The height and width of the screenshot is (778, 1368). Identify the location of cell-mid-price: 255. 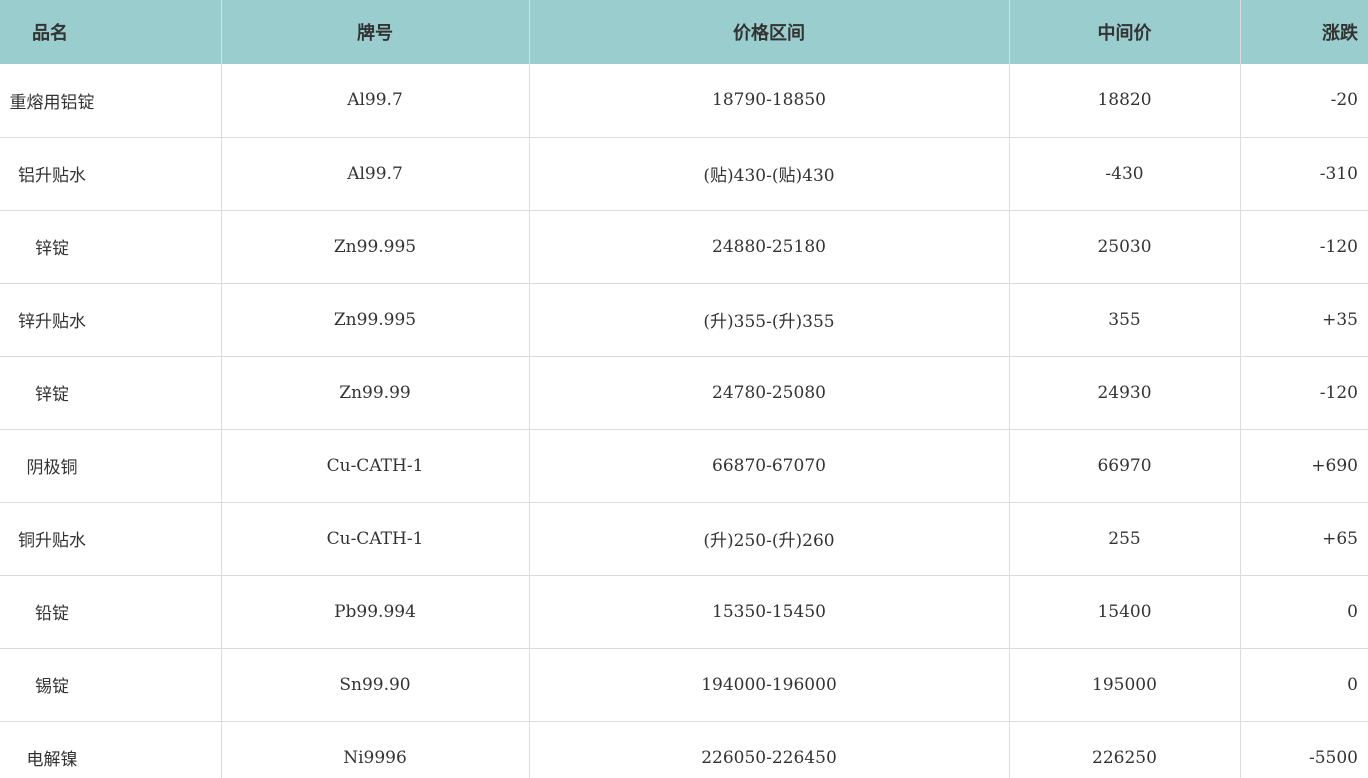
(1124, 538).